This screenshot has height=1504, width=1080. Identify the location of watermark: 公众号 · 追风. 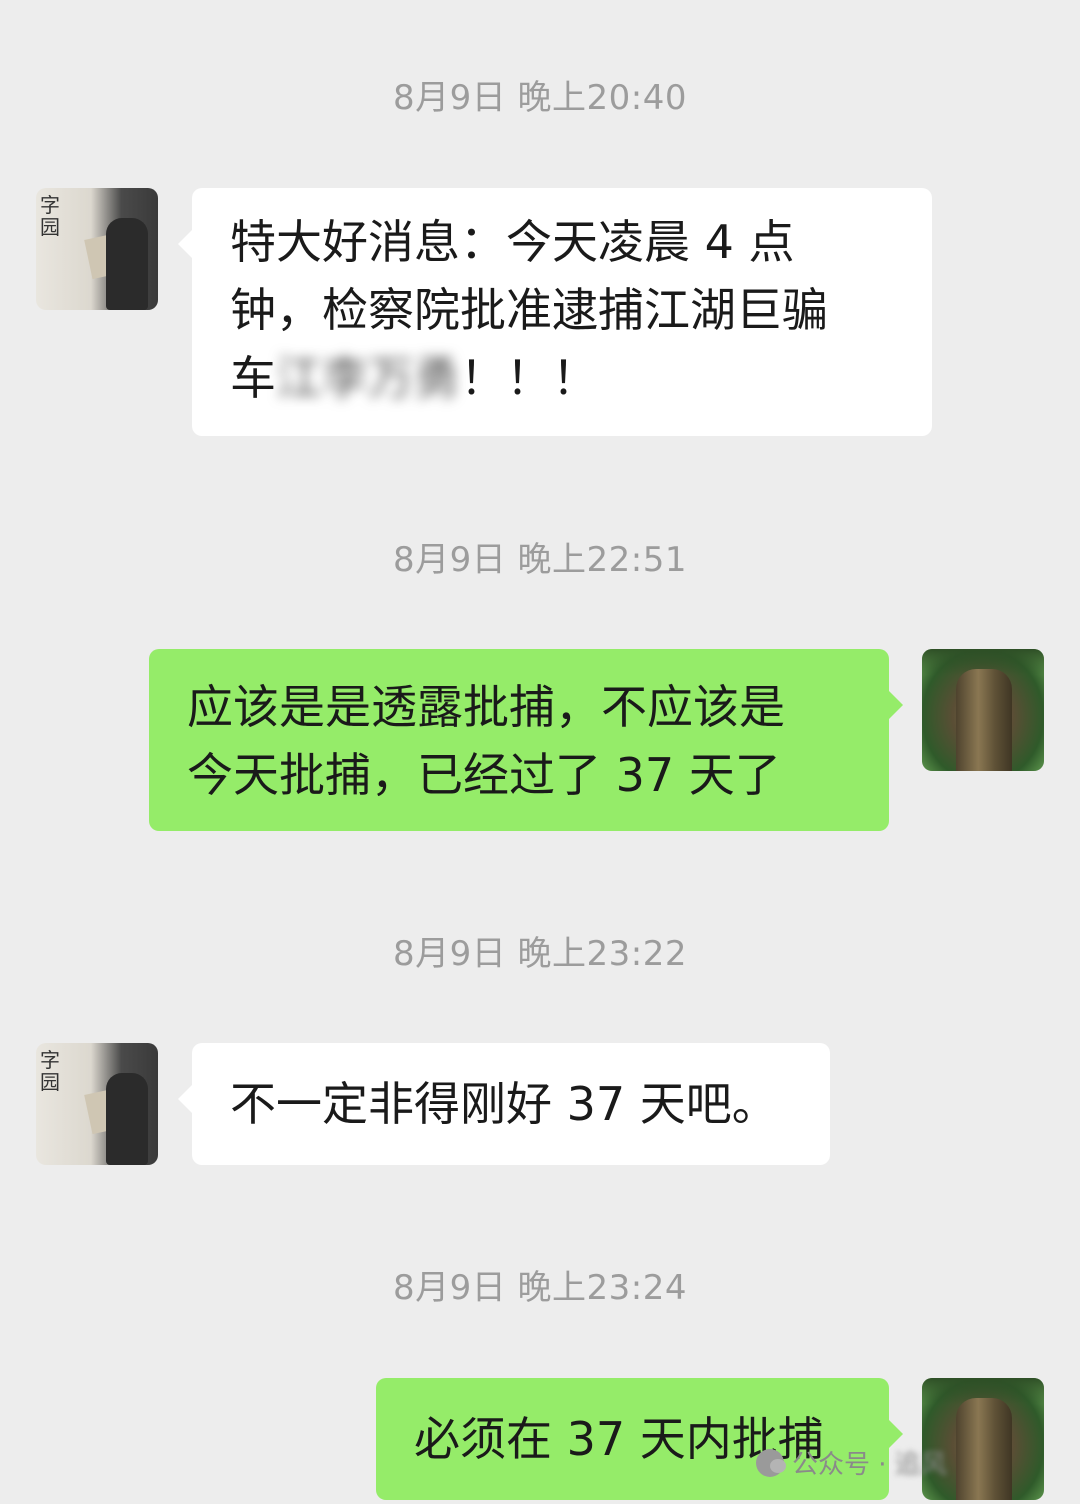
(851, 1462).